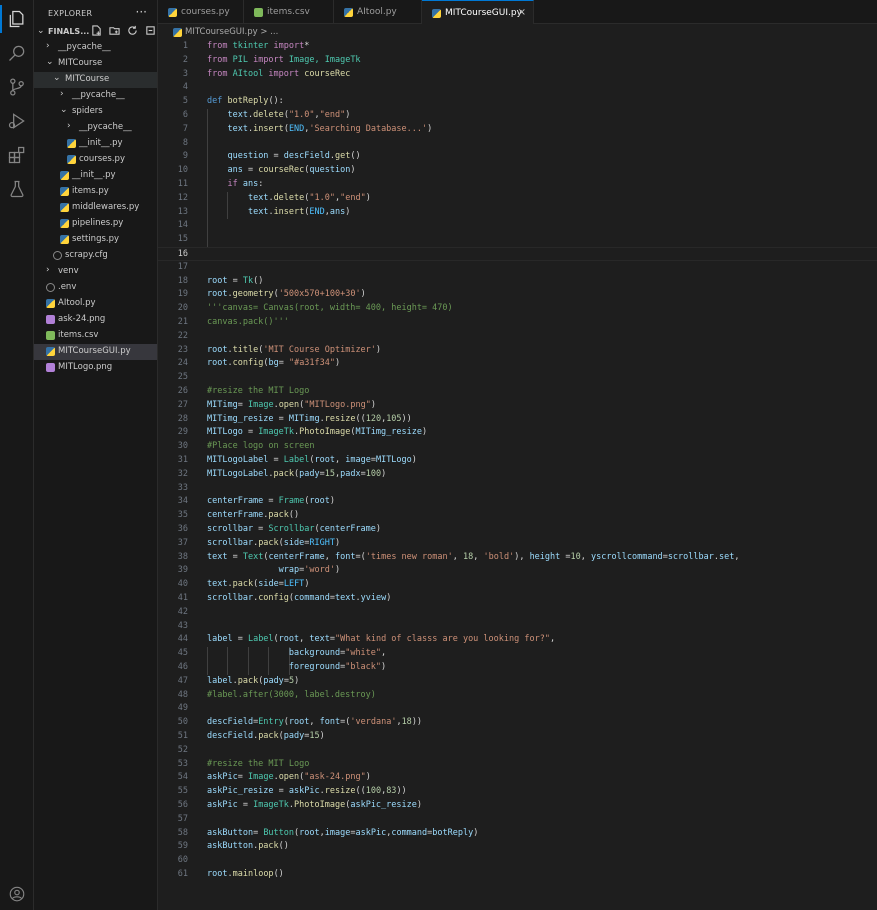 The width and height of the screenshot is (877, 910). I want to click on line-number: 32, so click(182, 473).